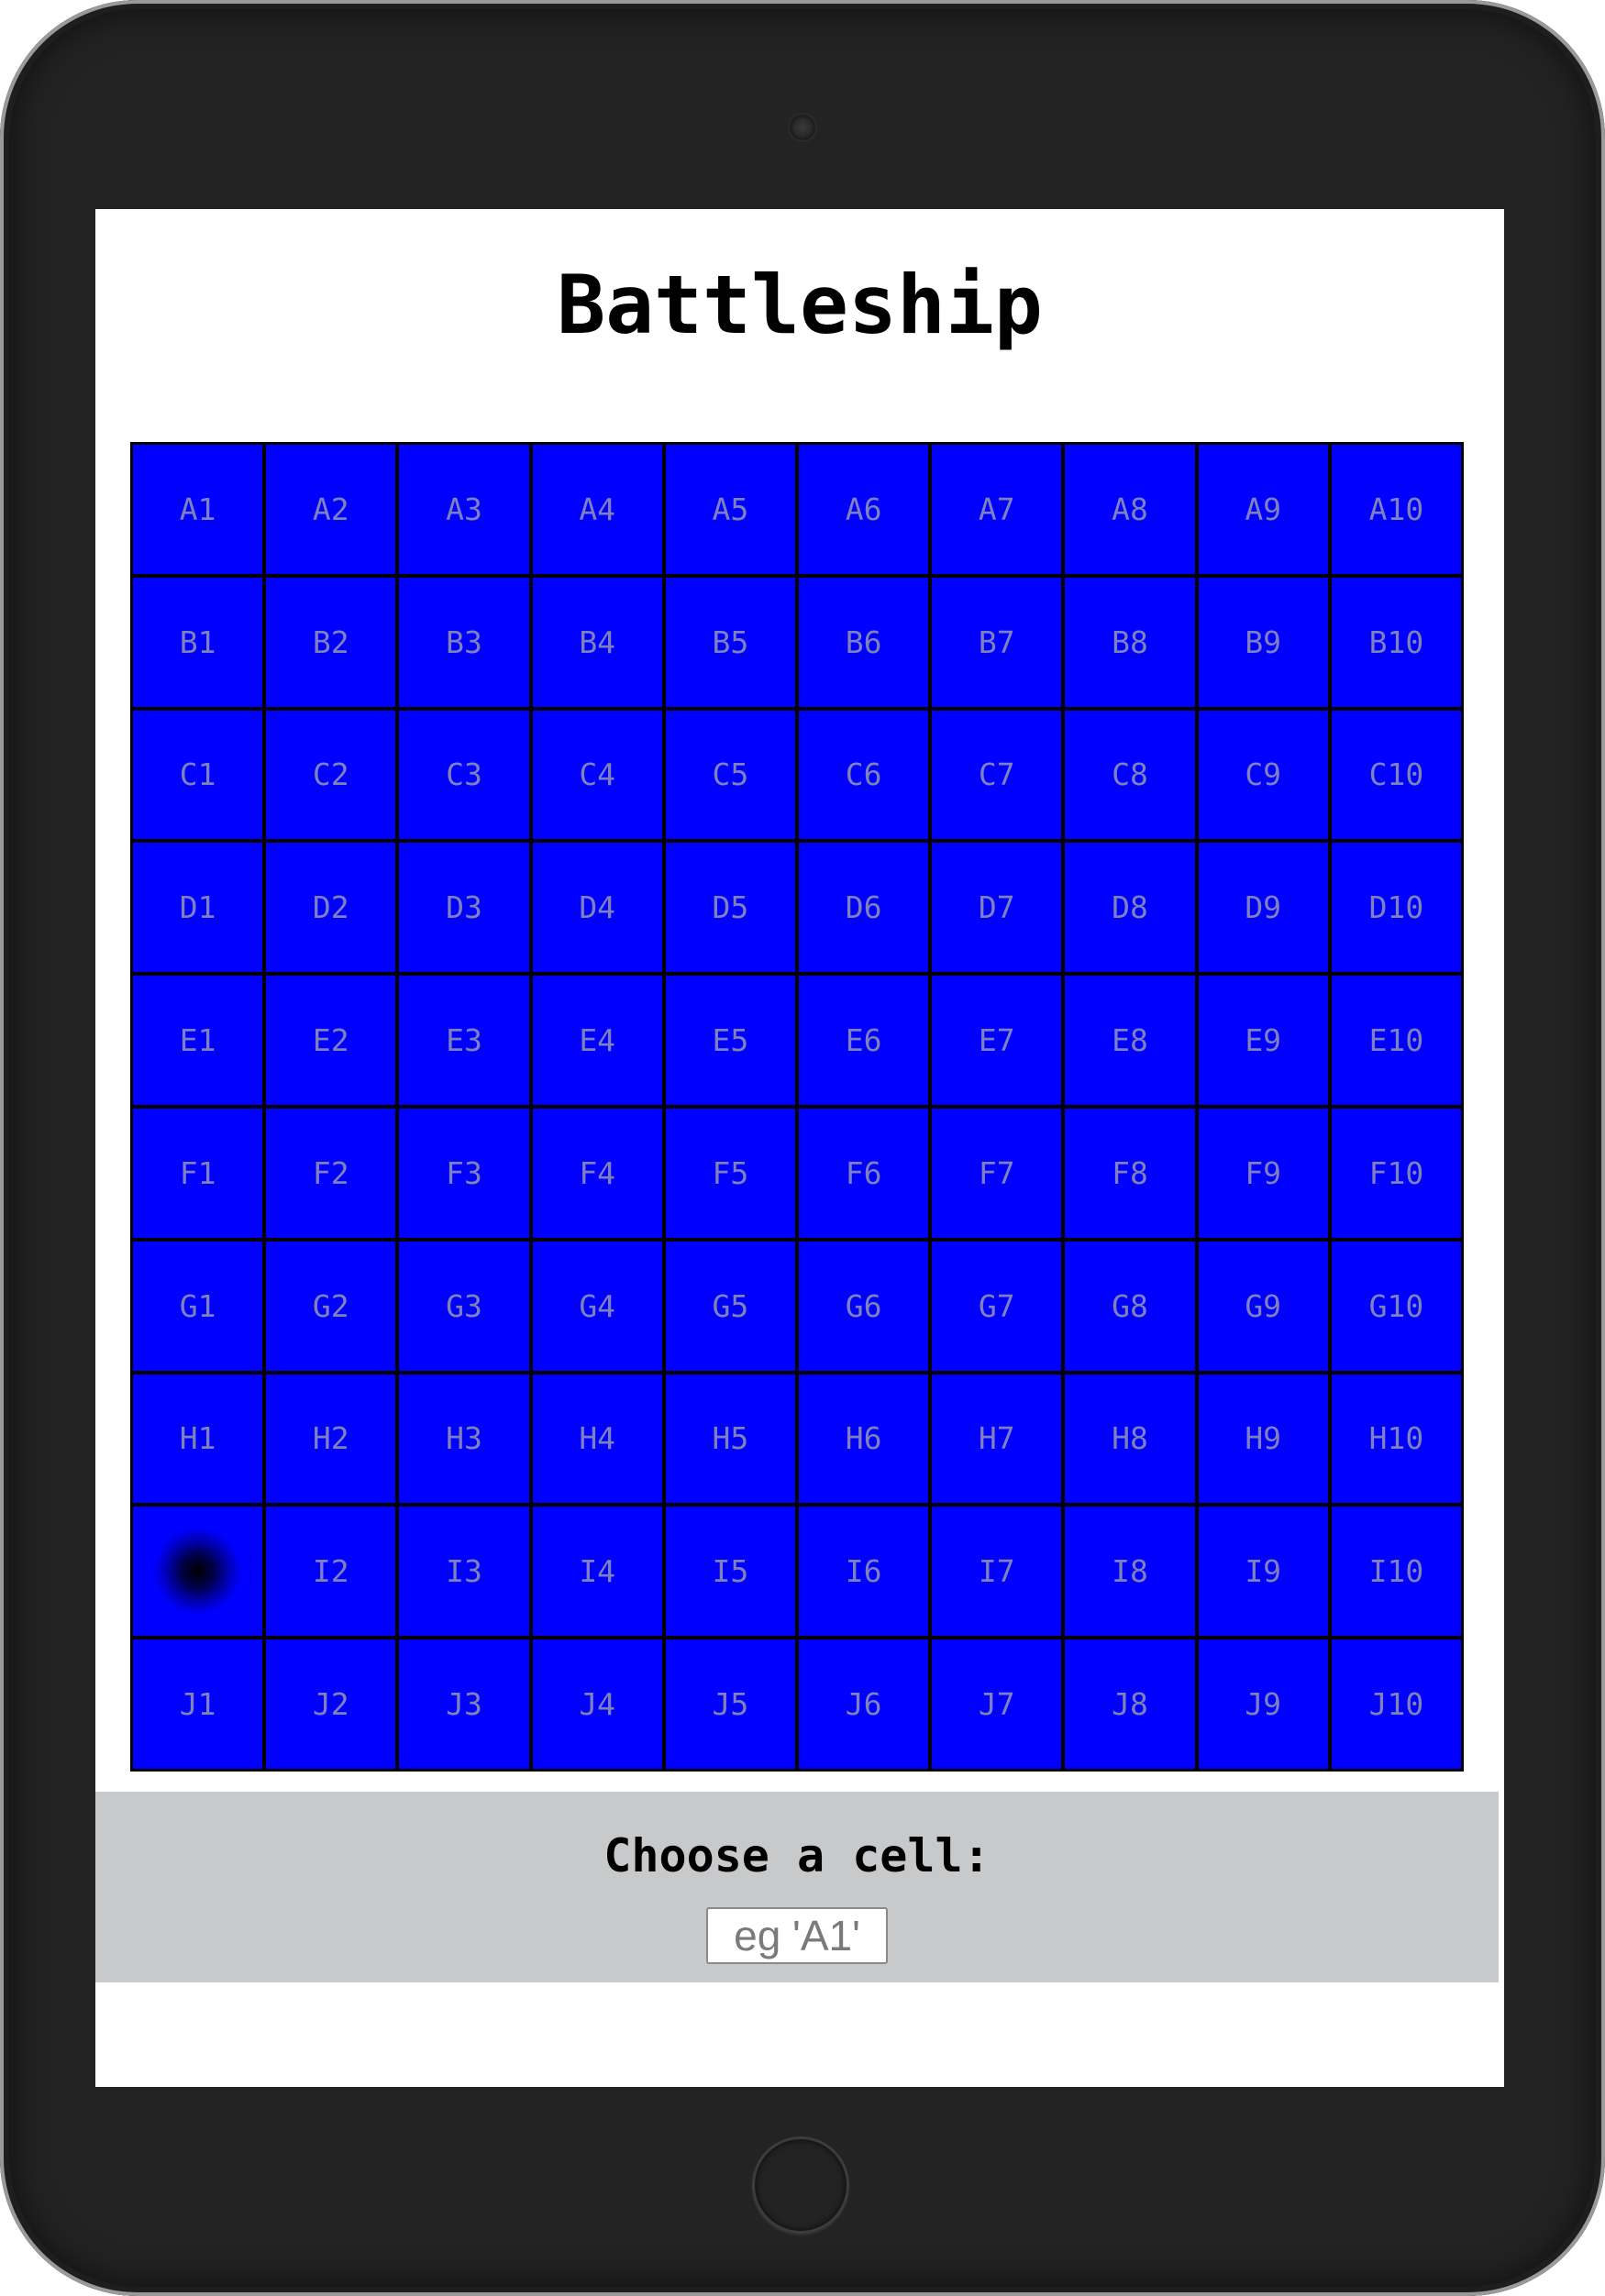 The image size is (1605, 2296). What do you see at coordinates (1396, 509) in the screenshot?
I see `board-cell: A10` at bounding box center [1396, 509].